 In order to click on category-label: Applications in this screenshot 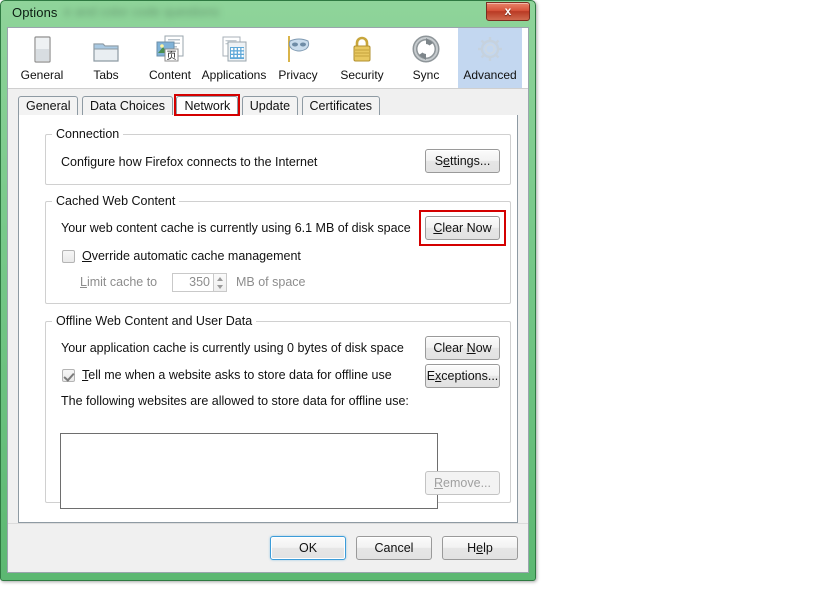, I will do `click(234, 75)`.